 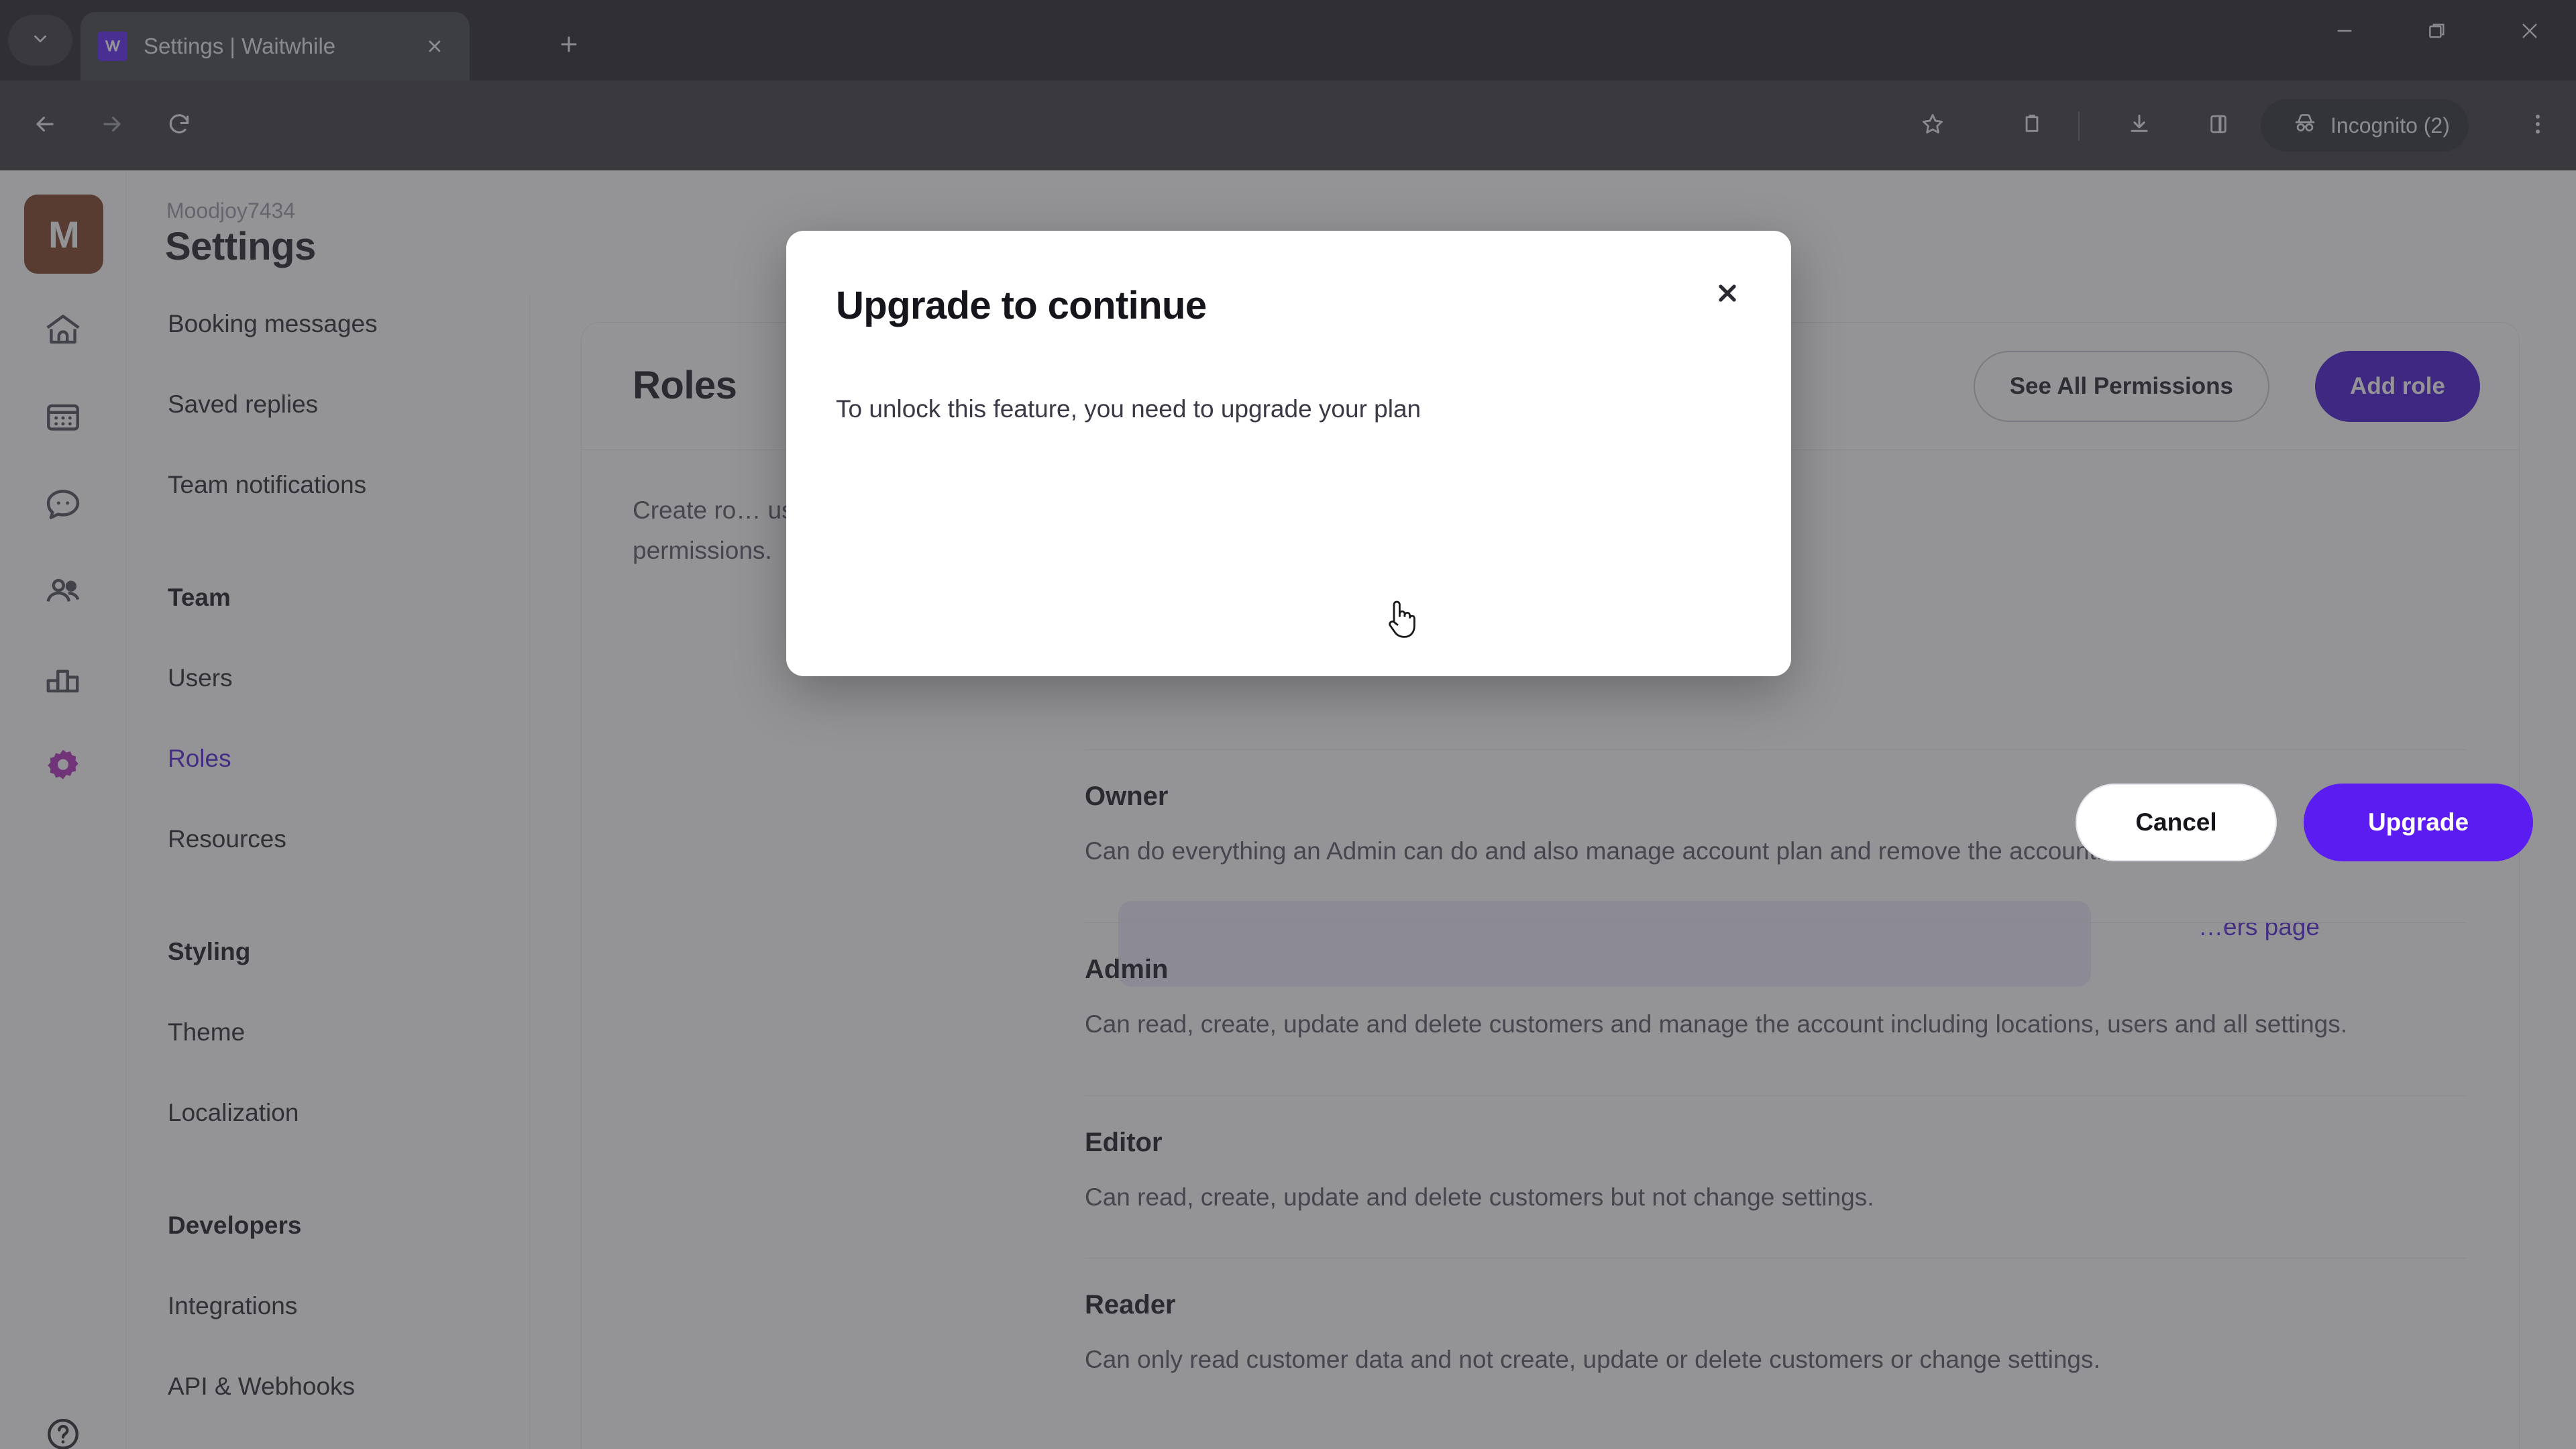 I want to click on close-icon, so click(x=1727, y=295).